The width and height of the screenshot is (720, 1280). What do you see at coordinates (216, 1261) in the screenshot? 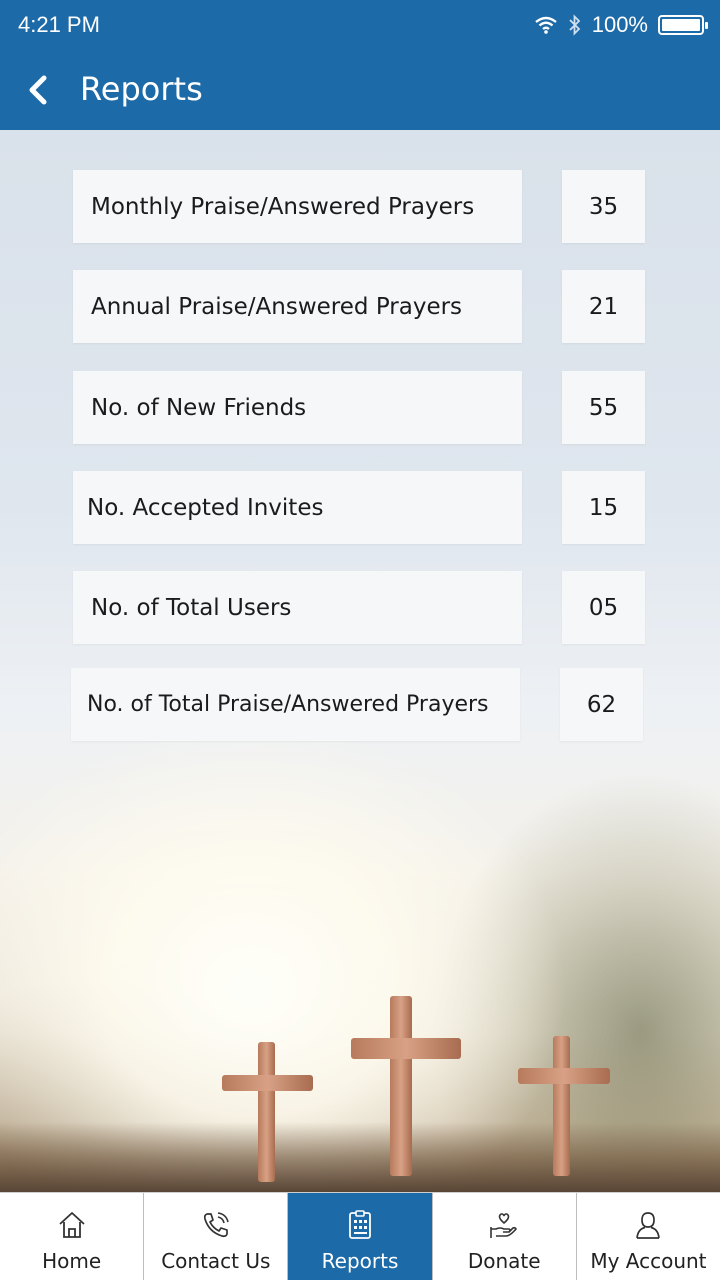
I see `nav-label: Contact Us` at bounding box center [216, 1261].